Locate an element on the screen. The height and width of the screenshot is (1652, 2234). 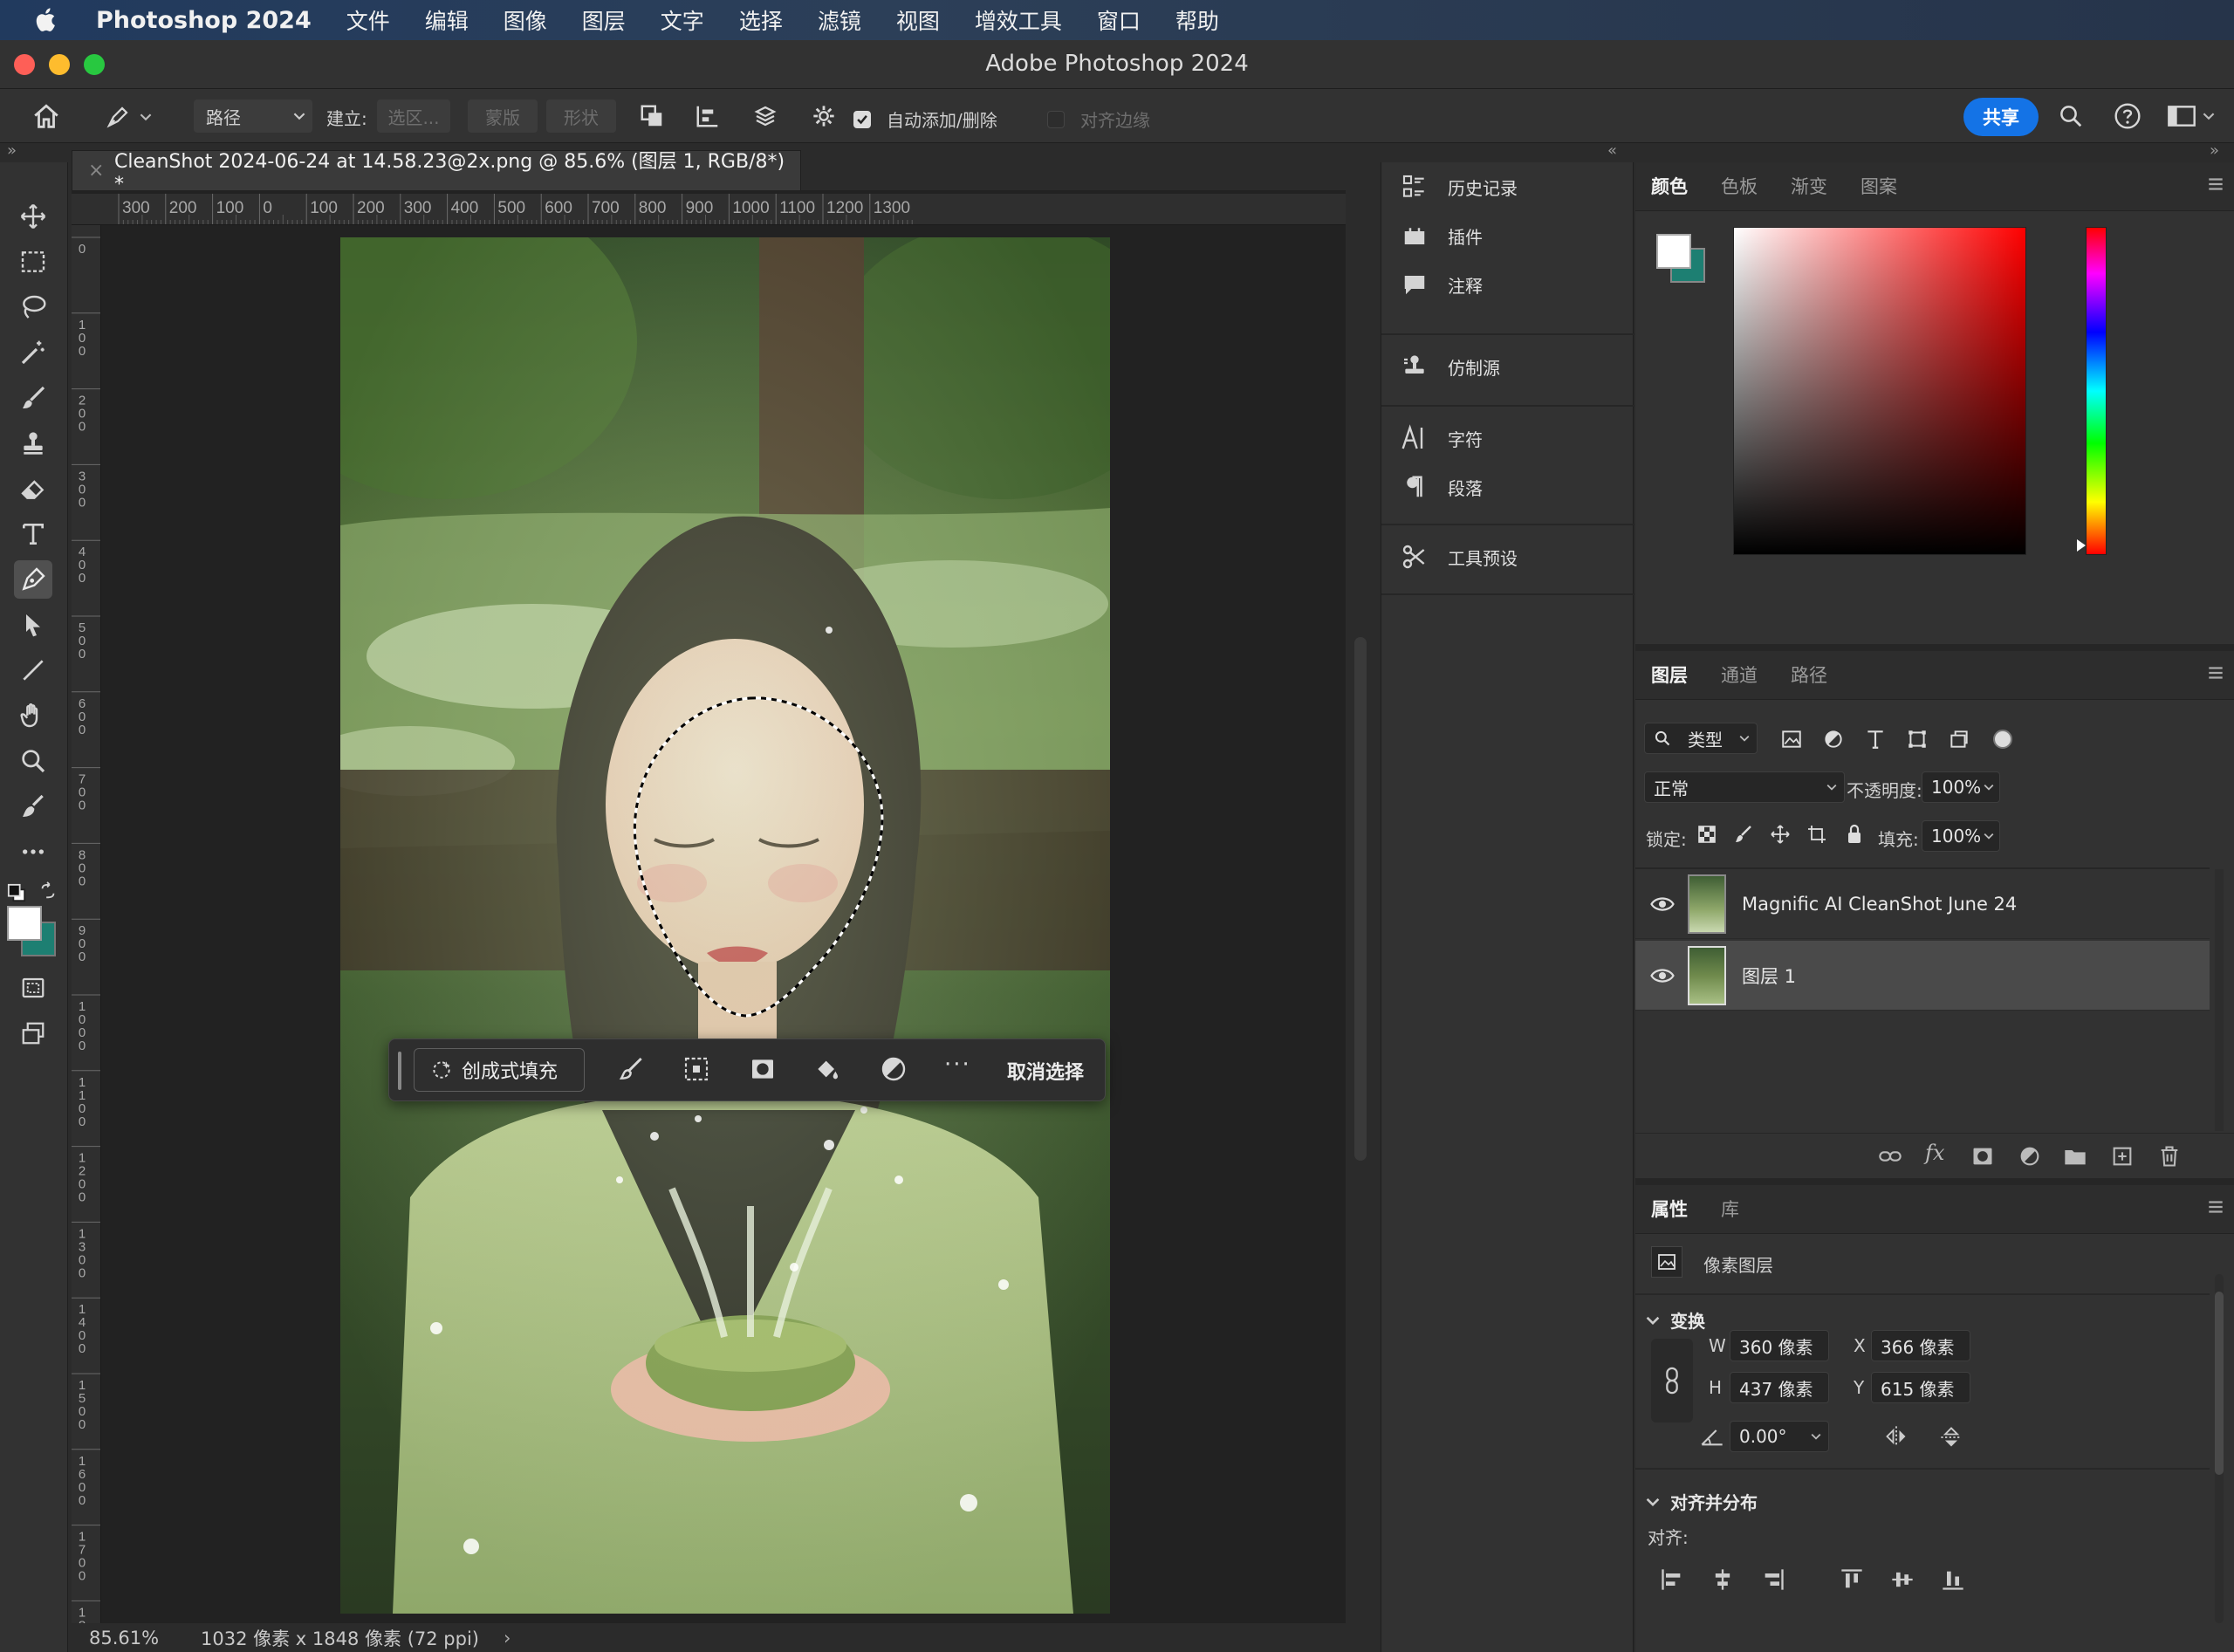
help-icon is located at coordinates (2128, 116).